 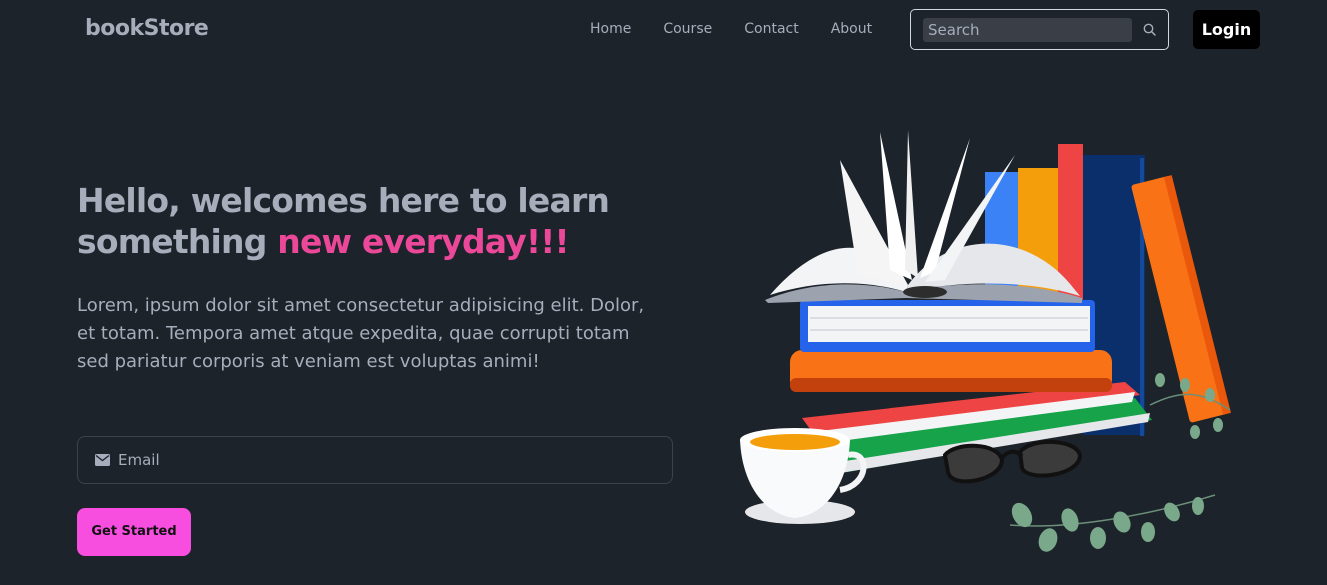 I want to click on nav-contact: Contact, so click(x=771, y=29).